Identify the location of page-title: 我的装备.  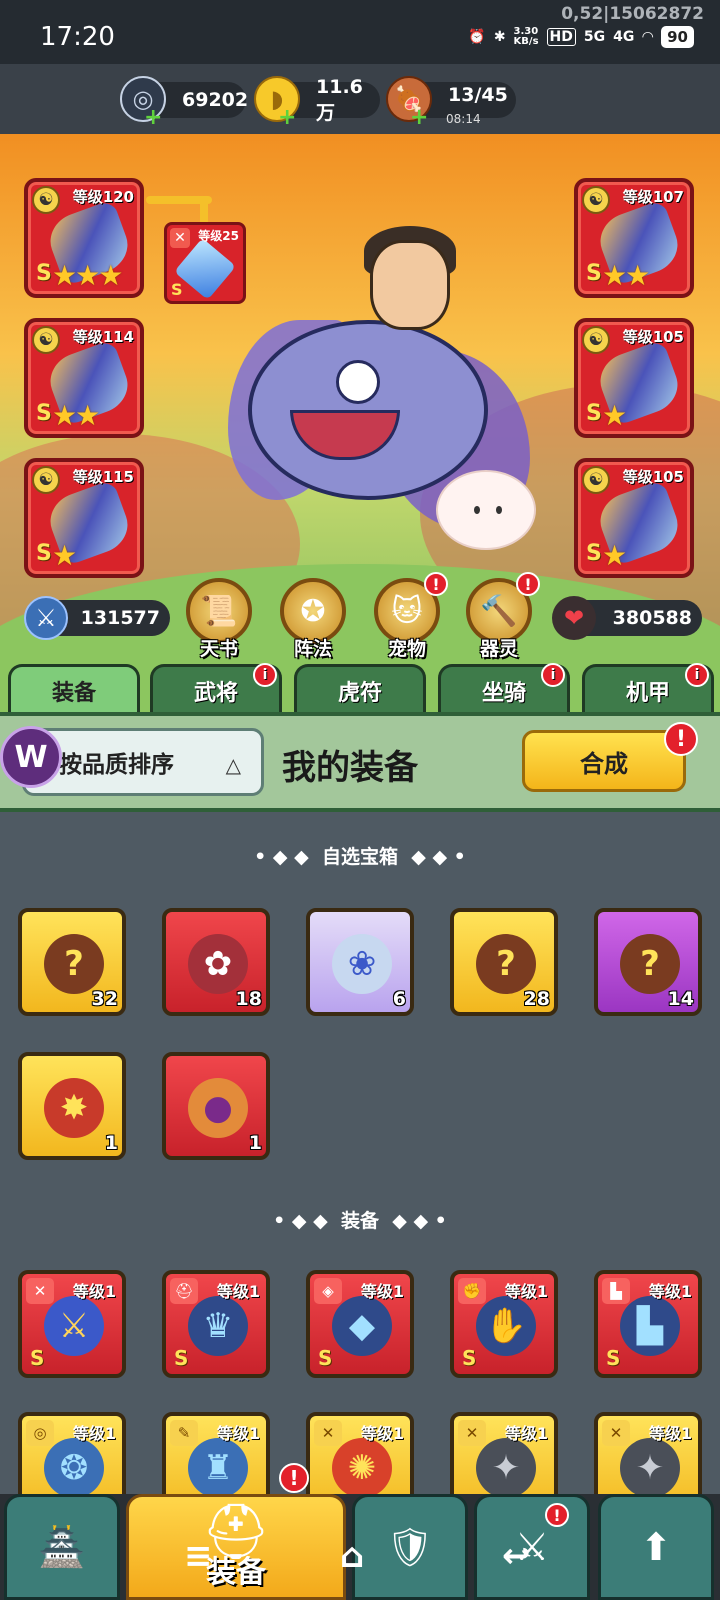
(350, 768).